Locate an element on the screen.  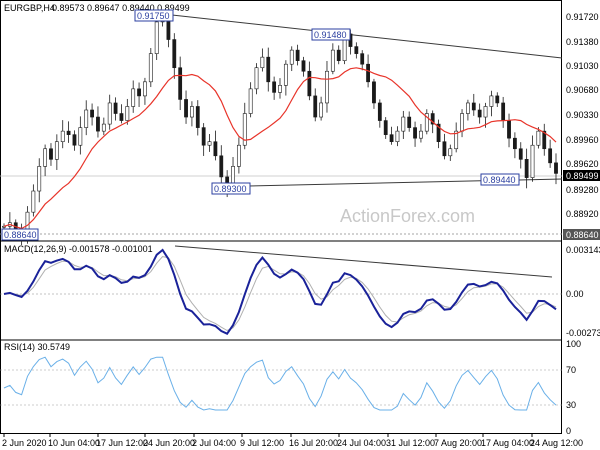
price-tick: 0.90330 is located at coordinates (582, 115).